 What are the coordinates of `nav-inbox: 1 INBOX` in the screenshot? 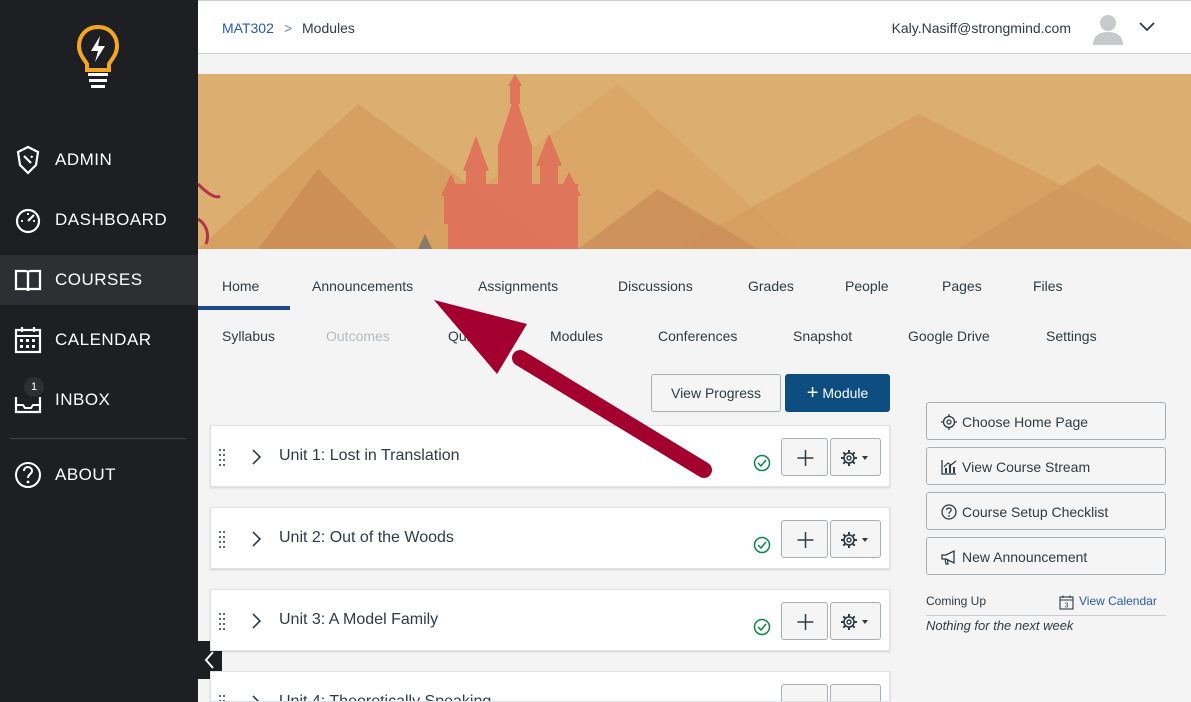 It's located at (99, 400).